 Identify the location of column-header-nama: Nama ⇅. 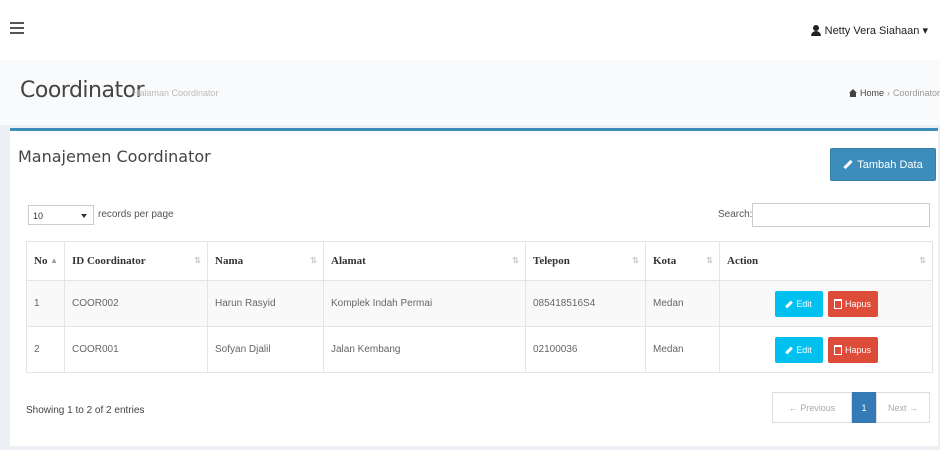
(265, 261).